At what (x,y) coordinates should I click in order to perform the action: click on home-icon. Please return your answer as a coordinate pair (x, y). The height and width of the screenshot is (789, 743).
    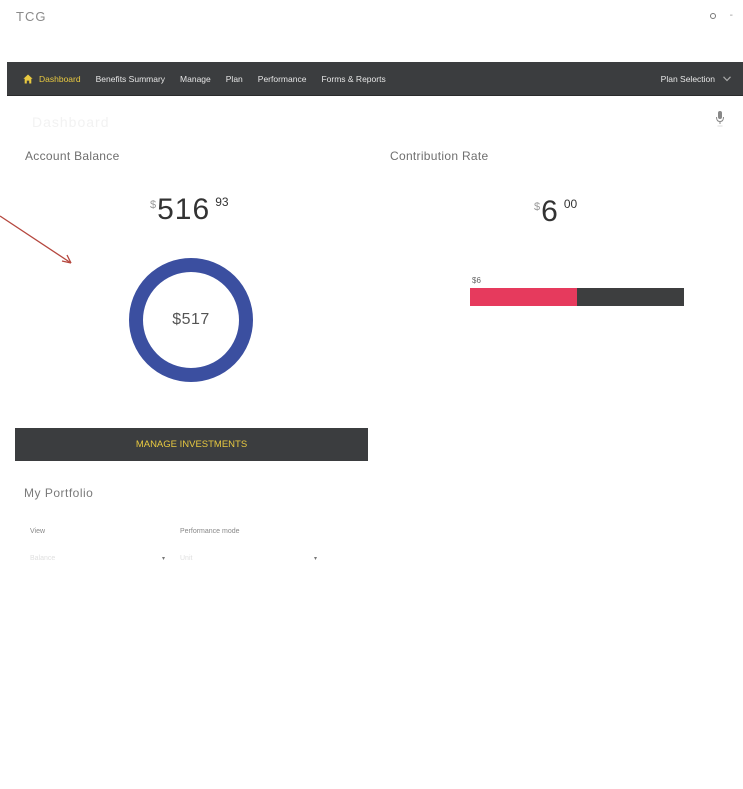
    Looking at the image, I should click on (28, 79).